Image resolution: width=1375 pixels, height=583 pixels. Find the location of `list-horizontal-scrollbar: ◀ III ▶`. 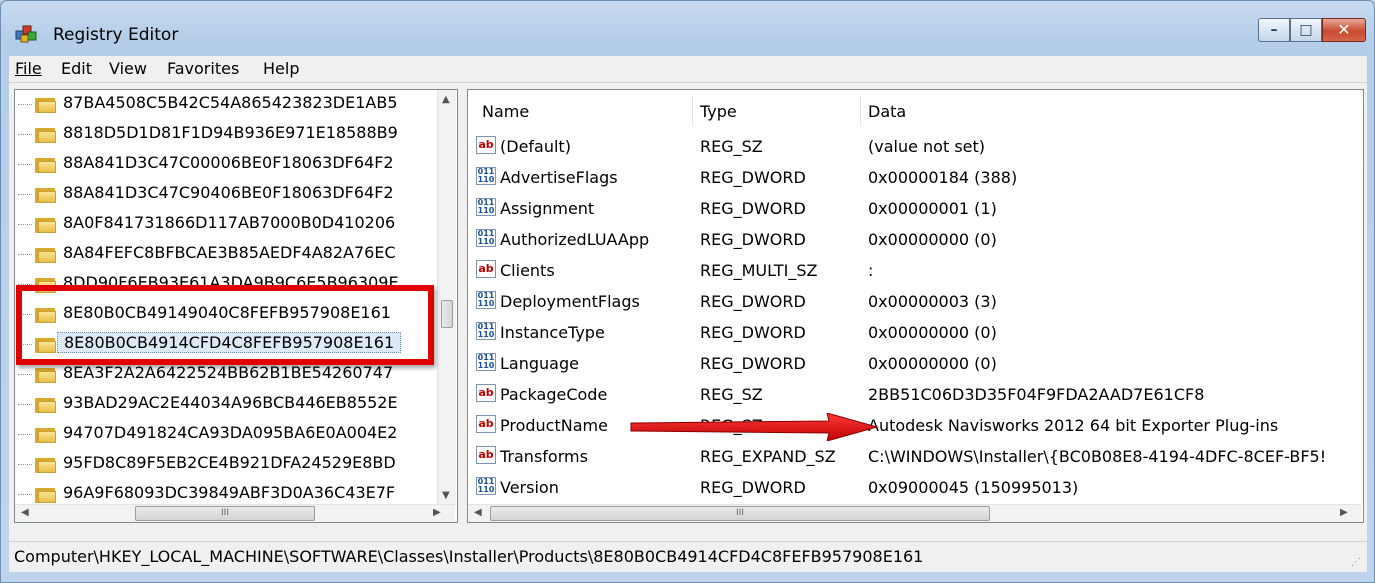

list-horizontal-scrollbar: ◀ III ▶ is located at coordinates (915, 513).